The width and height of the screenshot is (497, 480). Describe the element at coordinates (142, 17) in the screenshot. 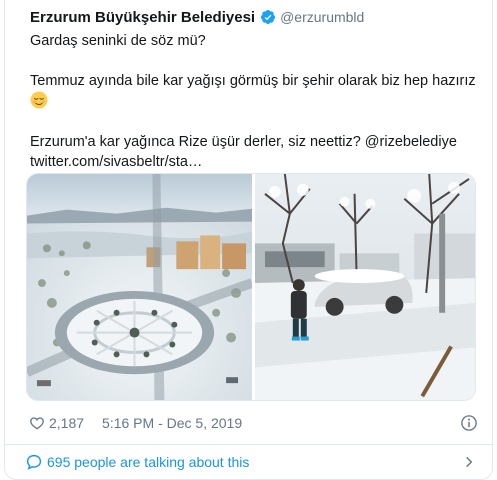

I see `display-name: Erzurum Büyükşehir Belediyesi` at that location.